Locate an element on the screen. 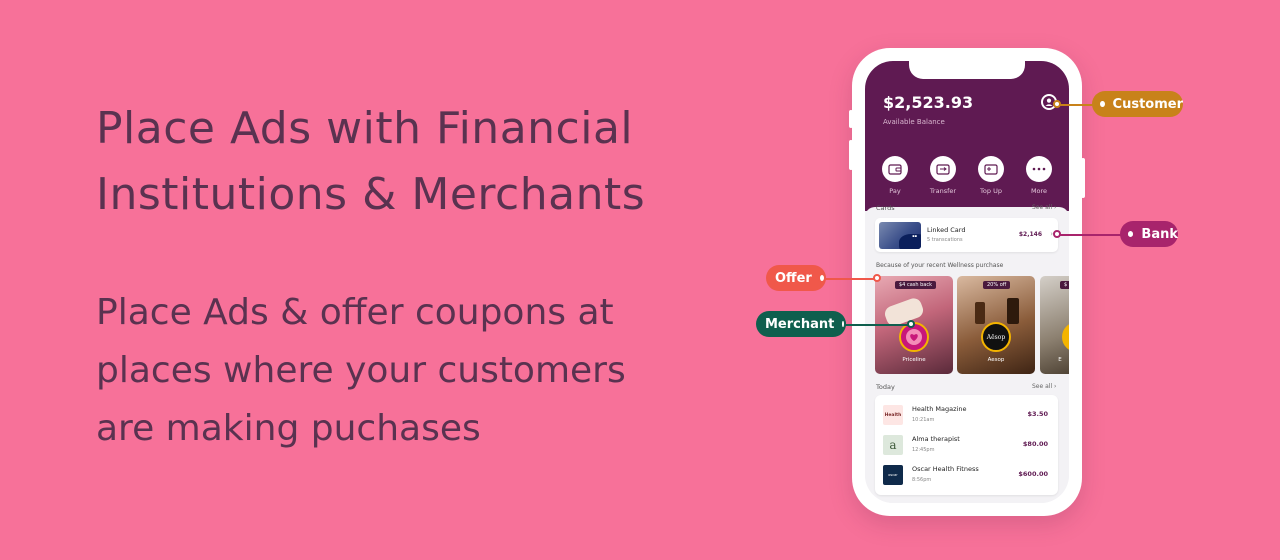  offer-callout-label: Offer is located at coordinates (793, 278).